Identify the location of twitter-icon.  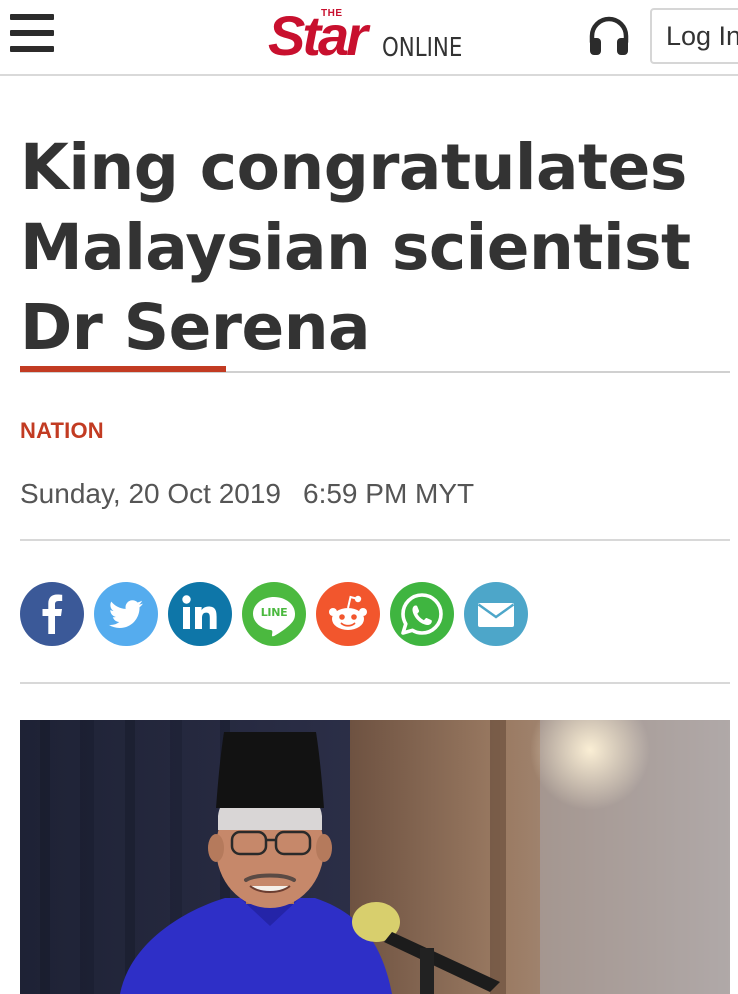
(125, 614).